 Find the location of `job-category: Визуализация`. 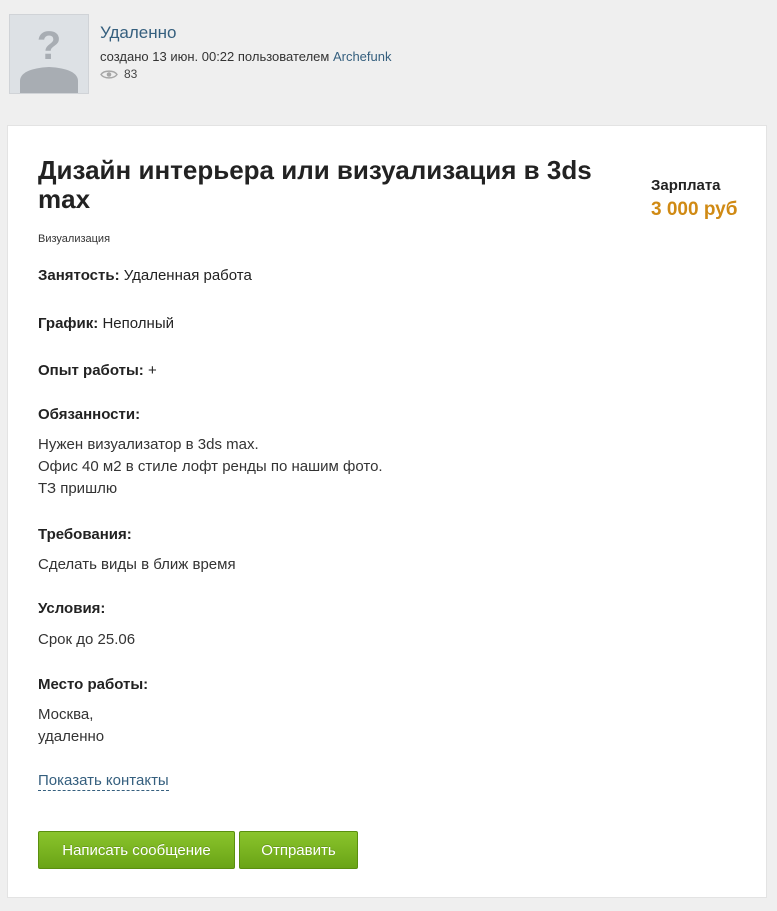

job-category: Визуализация is located at coordinates (74, 239).